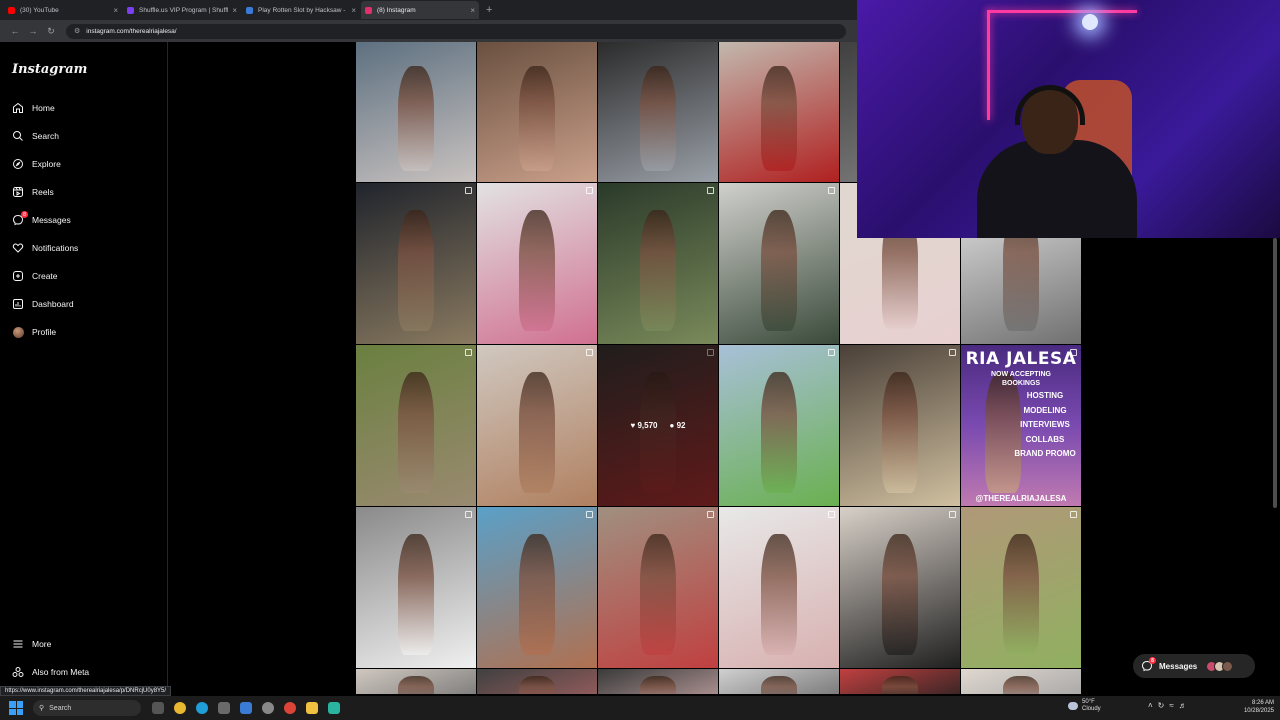  Describe the element at coordinates (1220, 666) in the screenshot. I see `recent-avatars` at that location.